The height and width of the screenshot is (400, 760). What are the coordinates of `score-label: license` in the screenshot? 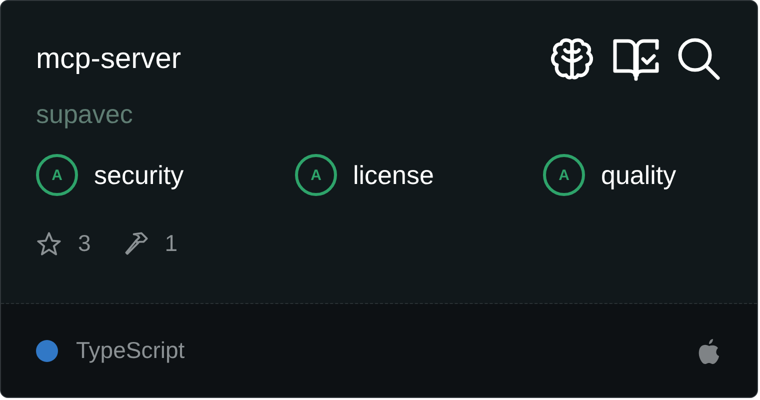 It's located at (393, 175).